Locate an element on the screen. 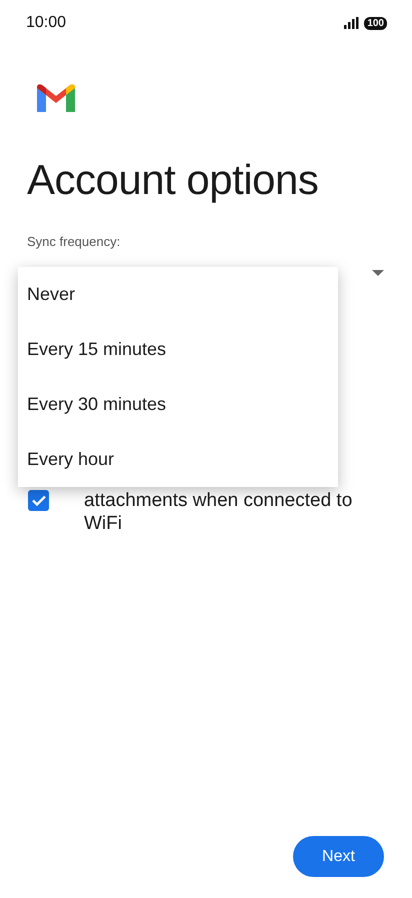 The height and width of the screenshot is (898, 412). checkmark-icon is located at coordinates (39, 500).